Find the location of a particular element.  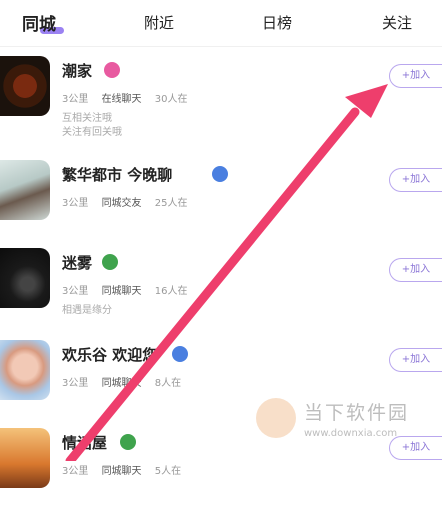

tab-divider is located at coordinates (221, 46).